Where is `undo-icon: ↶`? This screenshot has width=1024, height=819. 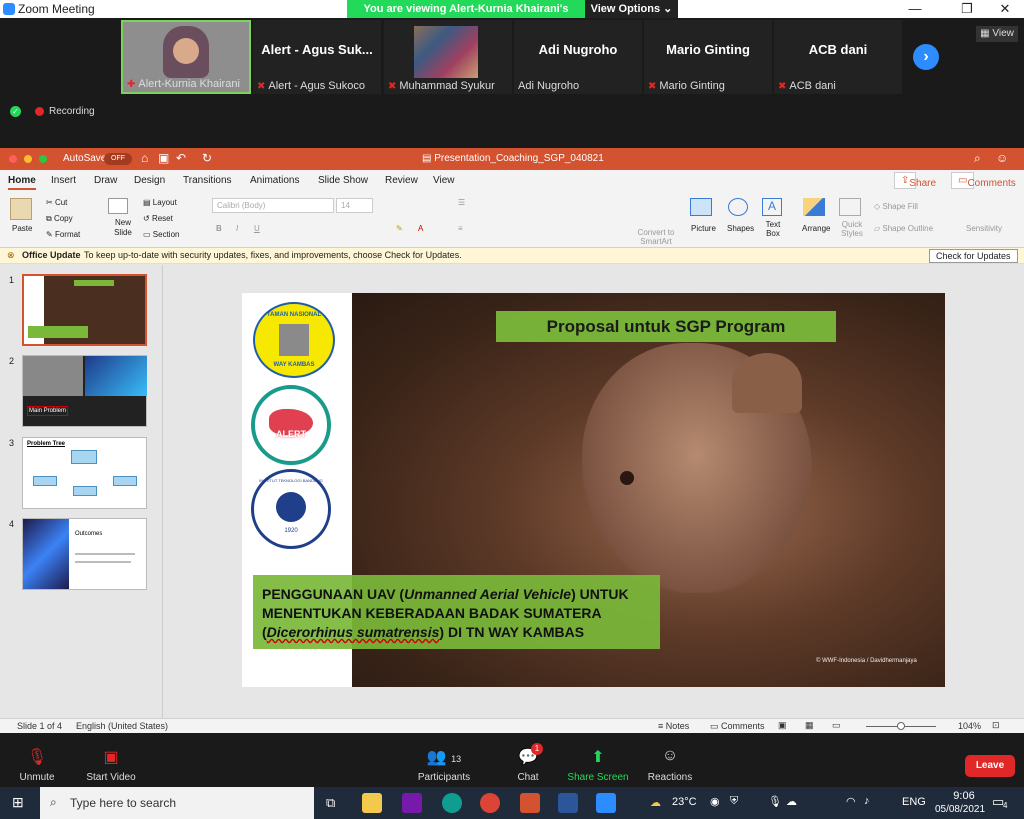 undo-icon: ↶ is located at coordinates (181, 158).